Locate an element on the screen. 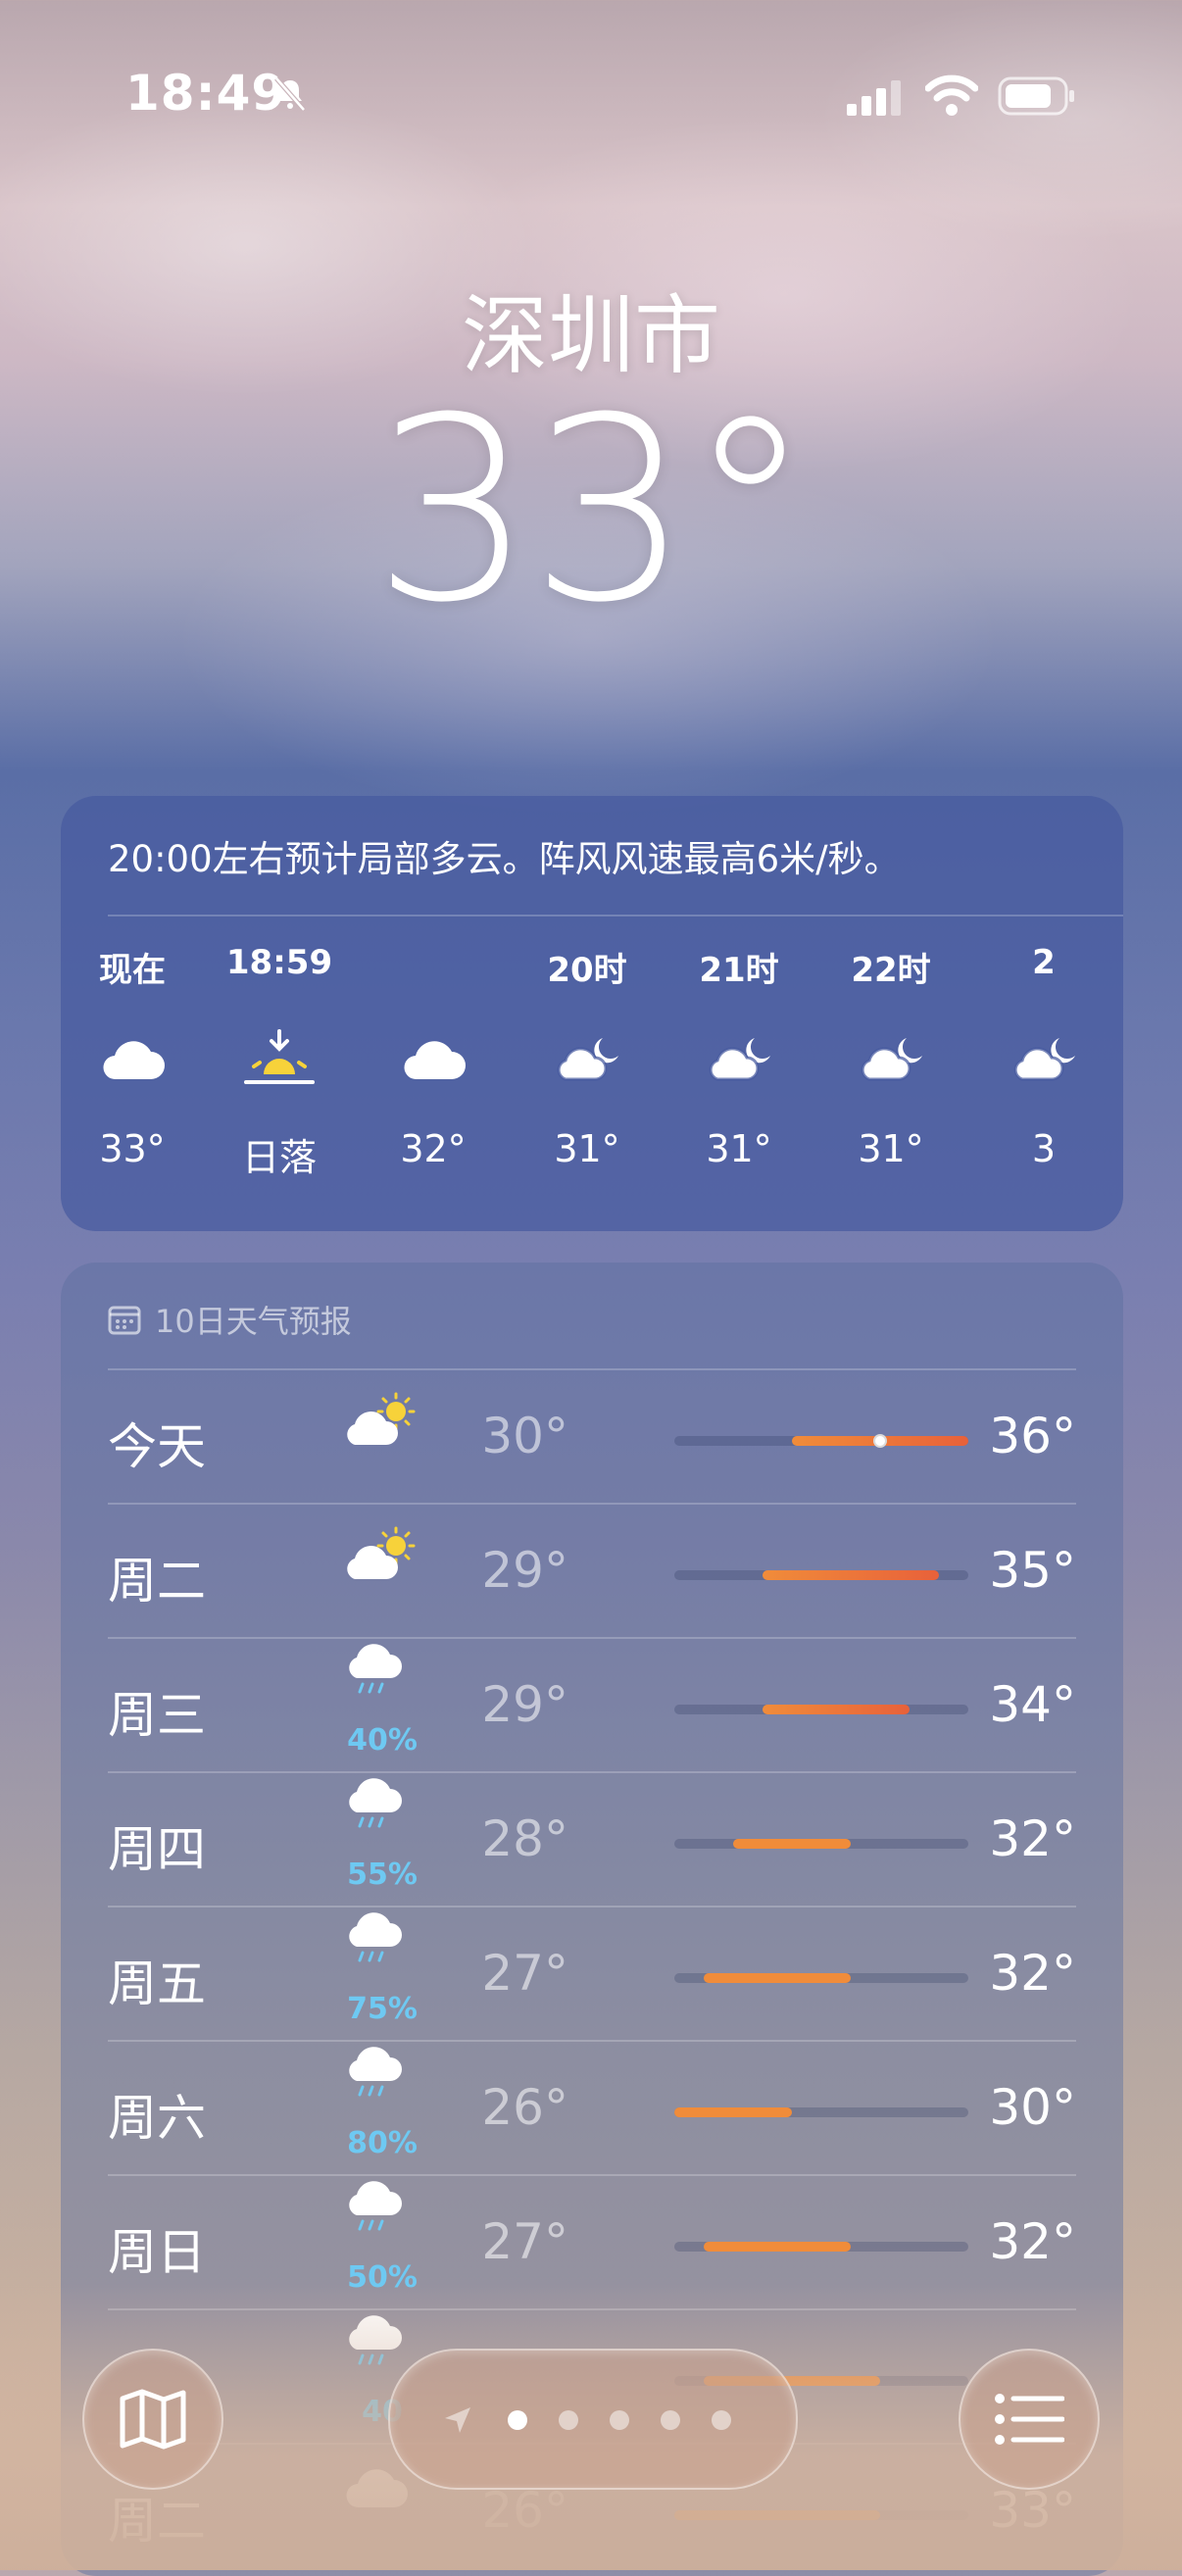 The width and height of the screenshot is (1182, 2576). hour-label: 18:59 is located at coordinates (279, 962).